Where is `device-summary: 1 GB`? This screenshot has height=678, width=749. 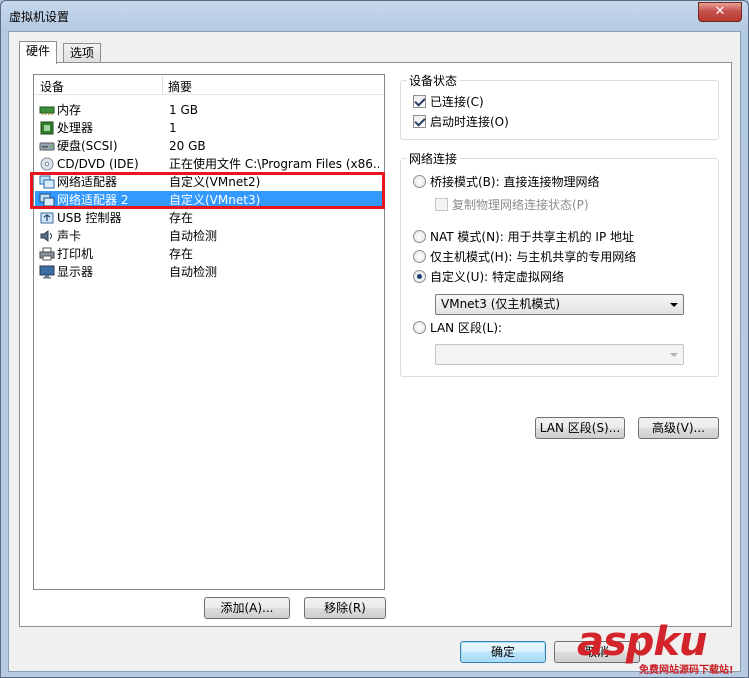
device-summary: 1 GB is located at coordinates (183, 110).